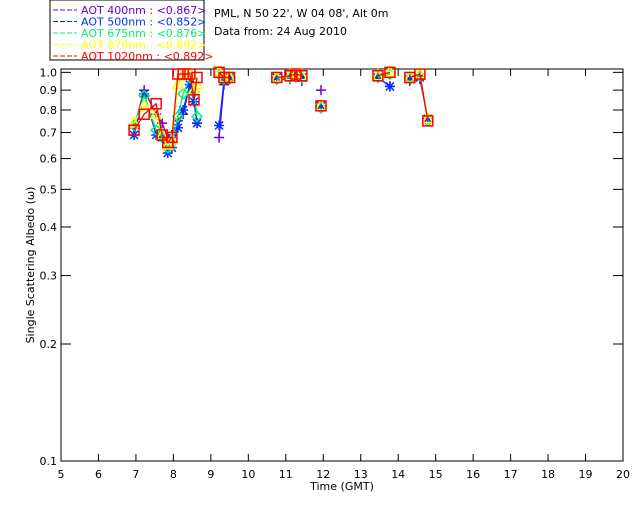 Image resolution: width=640 pixels, height=512 pixels. Describe the element at coordinates (49, 72) in the screenshot. I see `y-tick-label: 1.0` at that location.